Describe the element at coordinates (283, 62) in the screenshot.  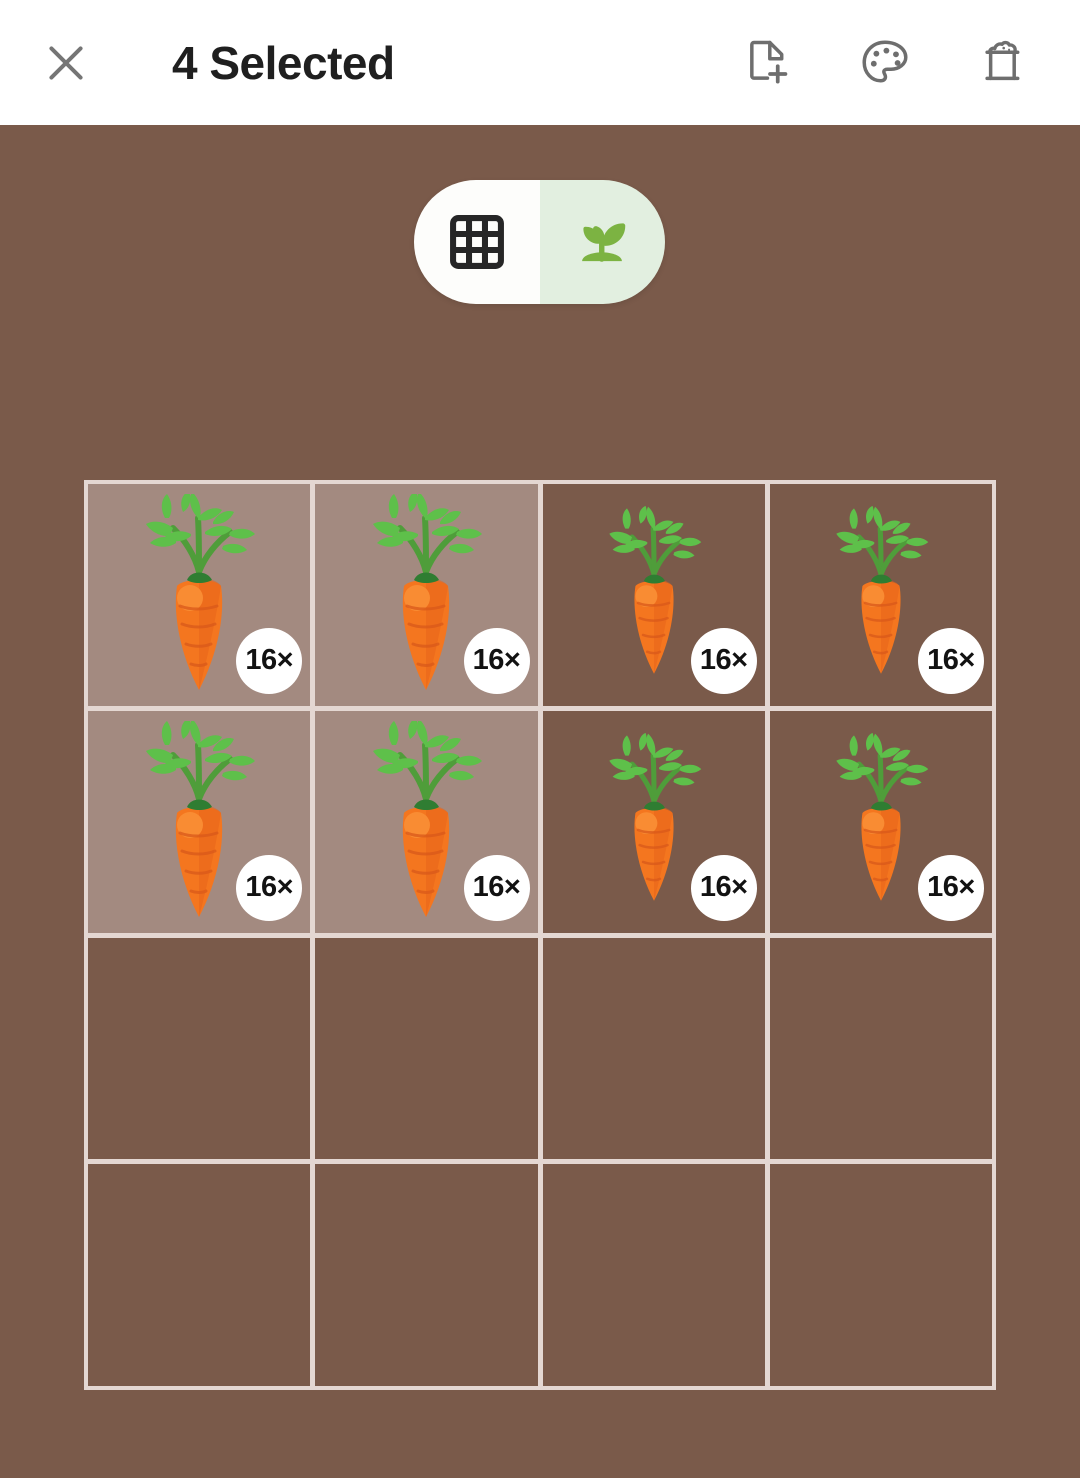
I see `page-title: 4 Selected` at that location.